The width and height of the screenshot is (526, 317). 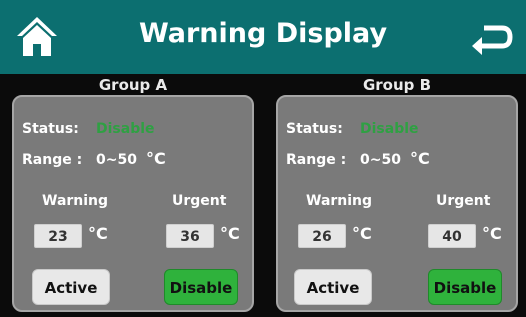 I want to click on group-a-range-label: Range :, so click(x=52, y=160).